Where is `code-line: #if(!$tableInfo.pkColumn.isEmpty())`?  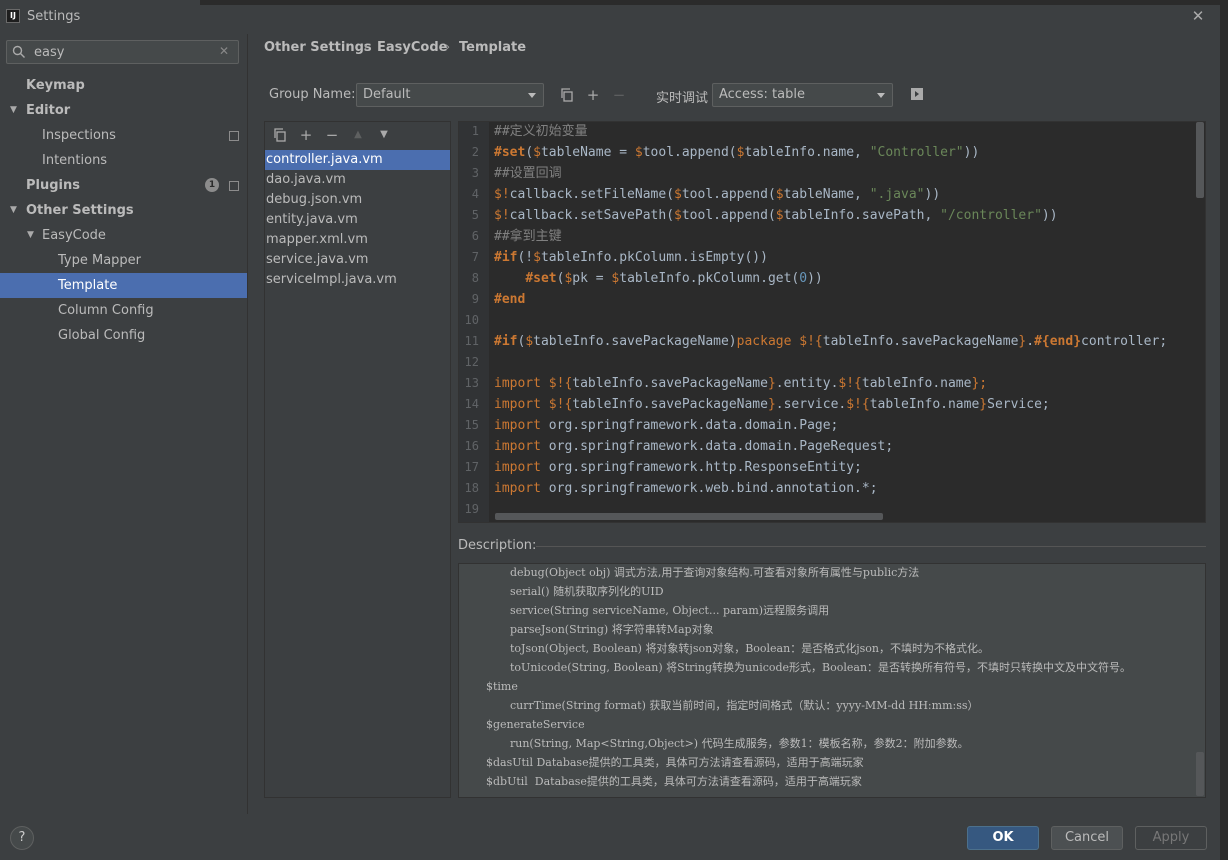
code-line: #if(!$tableInfo.pkColumn.isEmpty()) is located at coordinates (631, 257).